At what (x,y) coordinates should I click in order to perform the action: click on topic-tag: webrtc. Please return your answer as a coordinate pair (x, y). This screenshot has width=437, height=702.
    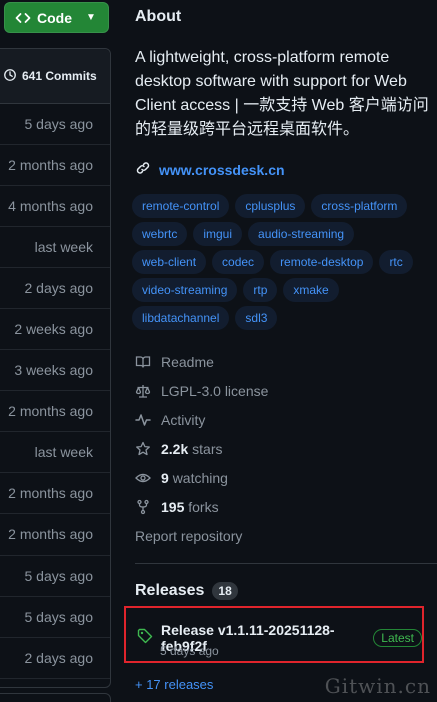
    Looking at the image, I should click on (160, 234).